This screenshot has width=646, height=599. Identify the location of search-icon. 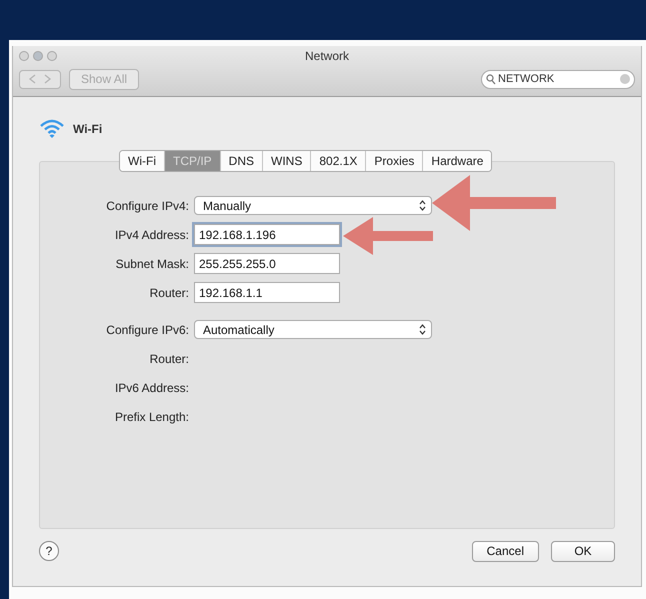
(491, 79).